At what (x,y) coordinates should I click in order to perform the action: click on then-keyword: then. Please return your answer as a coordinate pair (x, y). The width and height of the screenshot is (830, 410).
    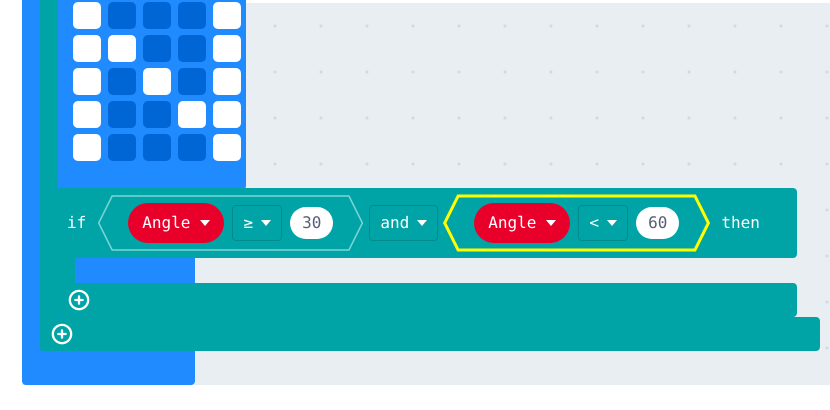
    Looking at the image, I should click on (740, 223).